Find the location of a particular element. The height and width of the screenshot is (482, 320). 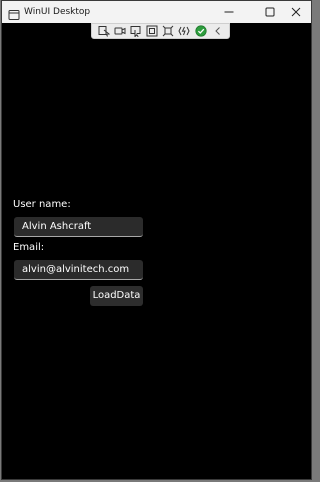

focus-box-icon is located at coordinates (152, 31).